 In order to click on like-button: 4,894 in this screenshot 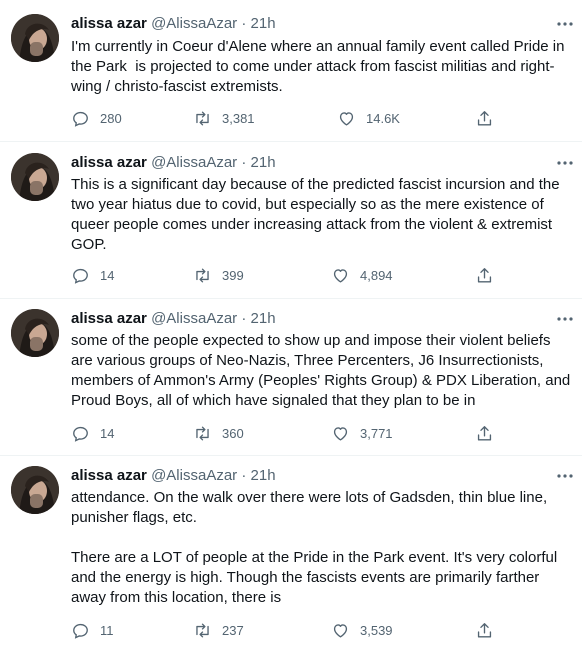, I will do `click(362, 275)`.